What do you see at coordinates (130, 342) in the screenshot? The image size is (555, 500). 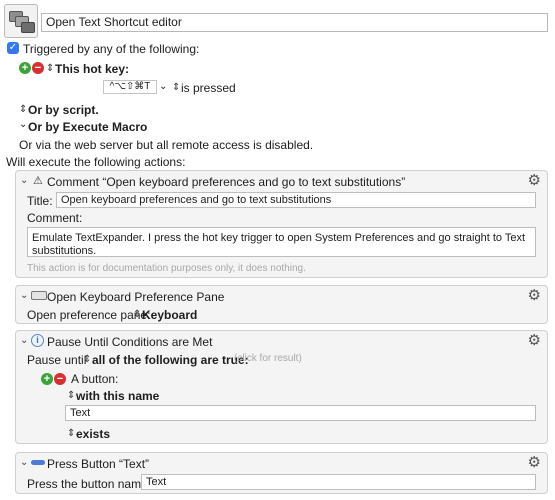 I see `pause-action-title: Pause Until Conditions are Met` at bounding box center [130, 342].